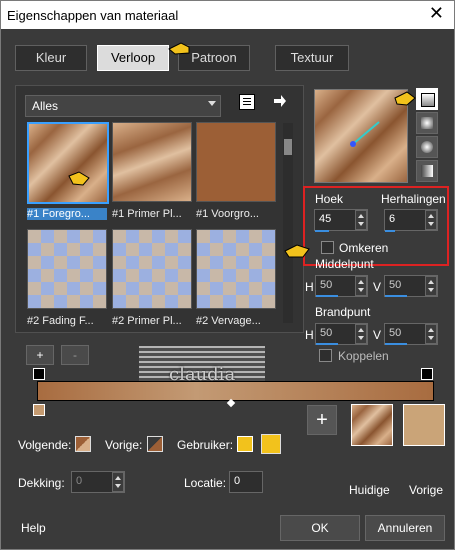  Describe the element at coordinates (51, 58) in the screenshot. I see `tab-kleur: Kleur` at that location.